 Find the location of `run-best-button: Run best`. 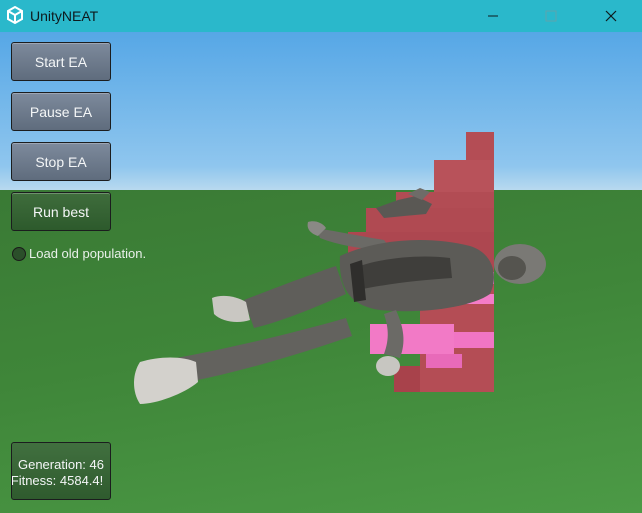

run-best-button: Run best is located at coordinates (61, 211).